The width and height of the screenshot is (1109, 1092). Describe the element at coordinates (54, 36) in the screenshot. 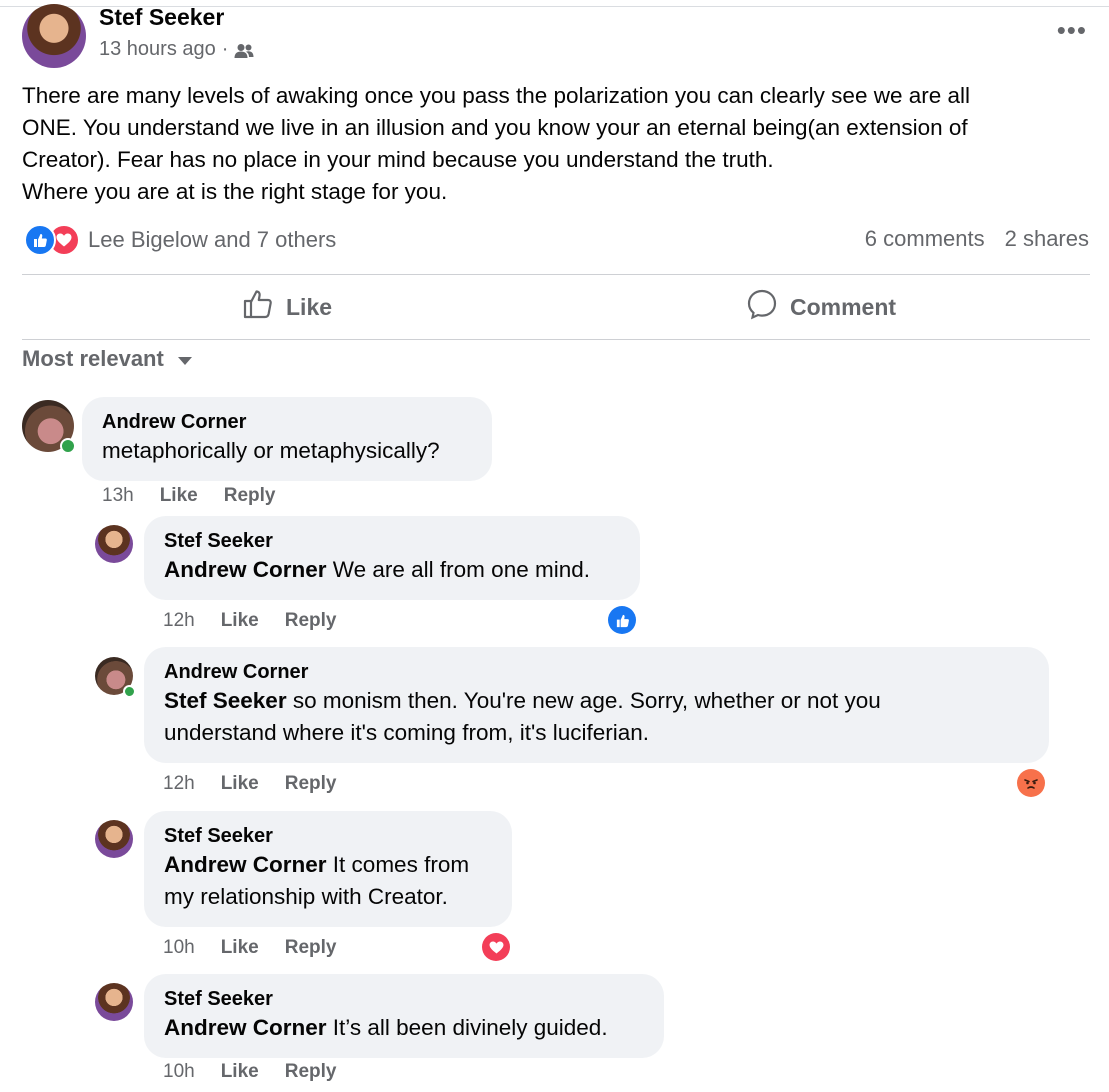

I see `post-author-avatar` at that location.